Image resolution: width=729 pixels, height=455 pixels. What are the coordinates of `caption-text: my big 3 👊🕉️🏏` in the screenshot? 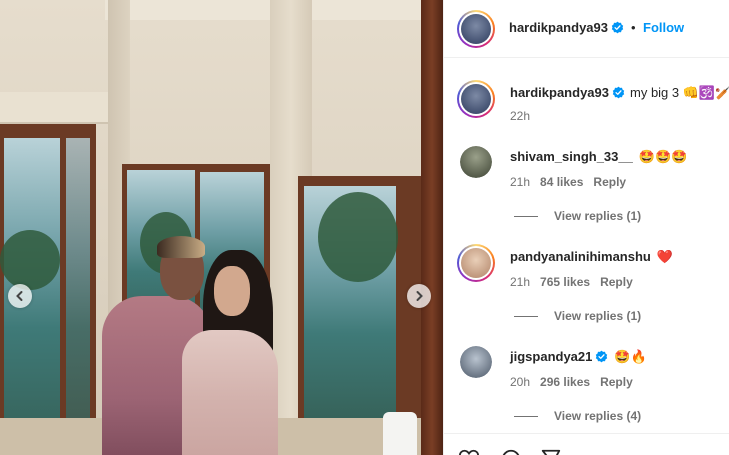 It's located at (679, 92).